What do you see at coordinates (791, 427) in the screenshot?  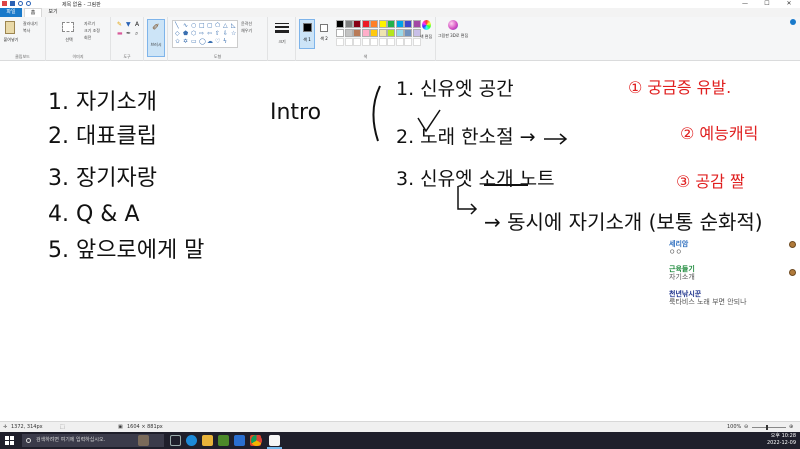 I see `zoom-in-button: ⊕` at bounding box center [791, 427].